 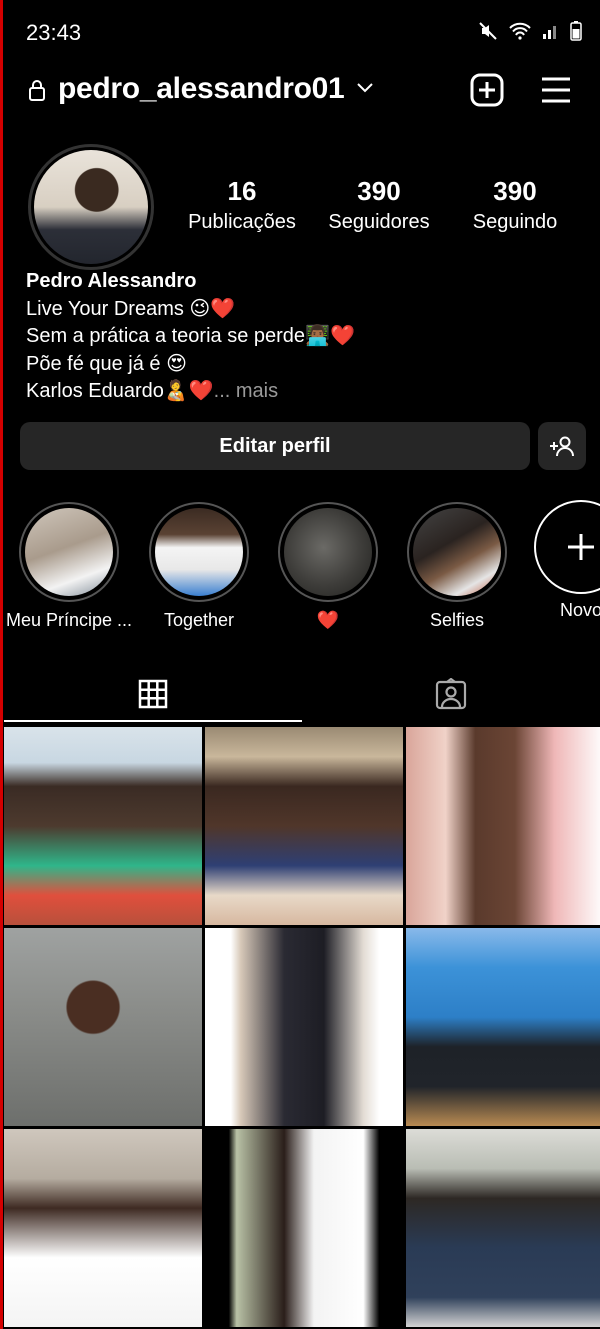 I want to click on following-stat: 390 Seguindo, so click(x=515, y=205).